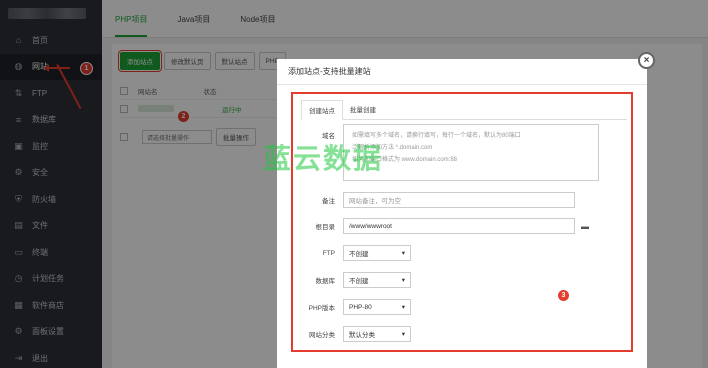 Image resolution: width=708 pixels, height=368 pixels. I want to click on remark-row: 备注 网站备注，可为空, so click(434, 200).